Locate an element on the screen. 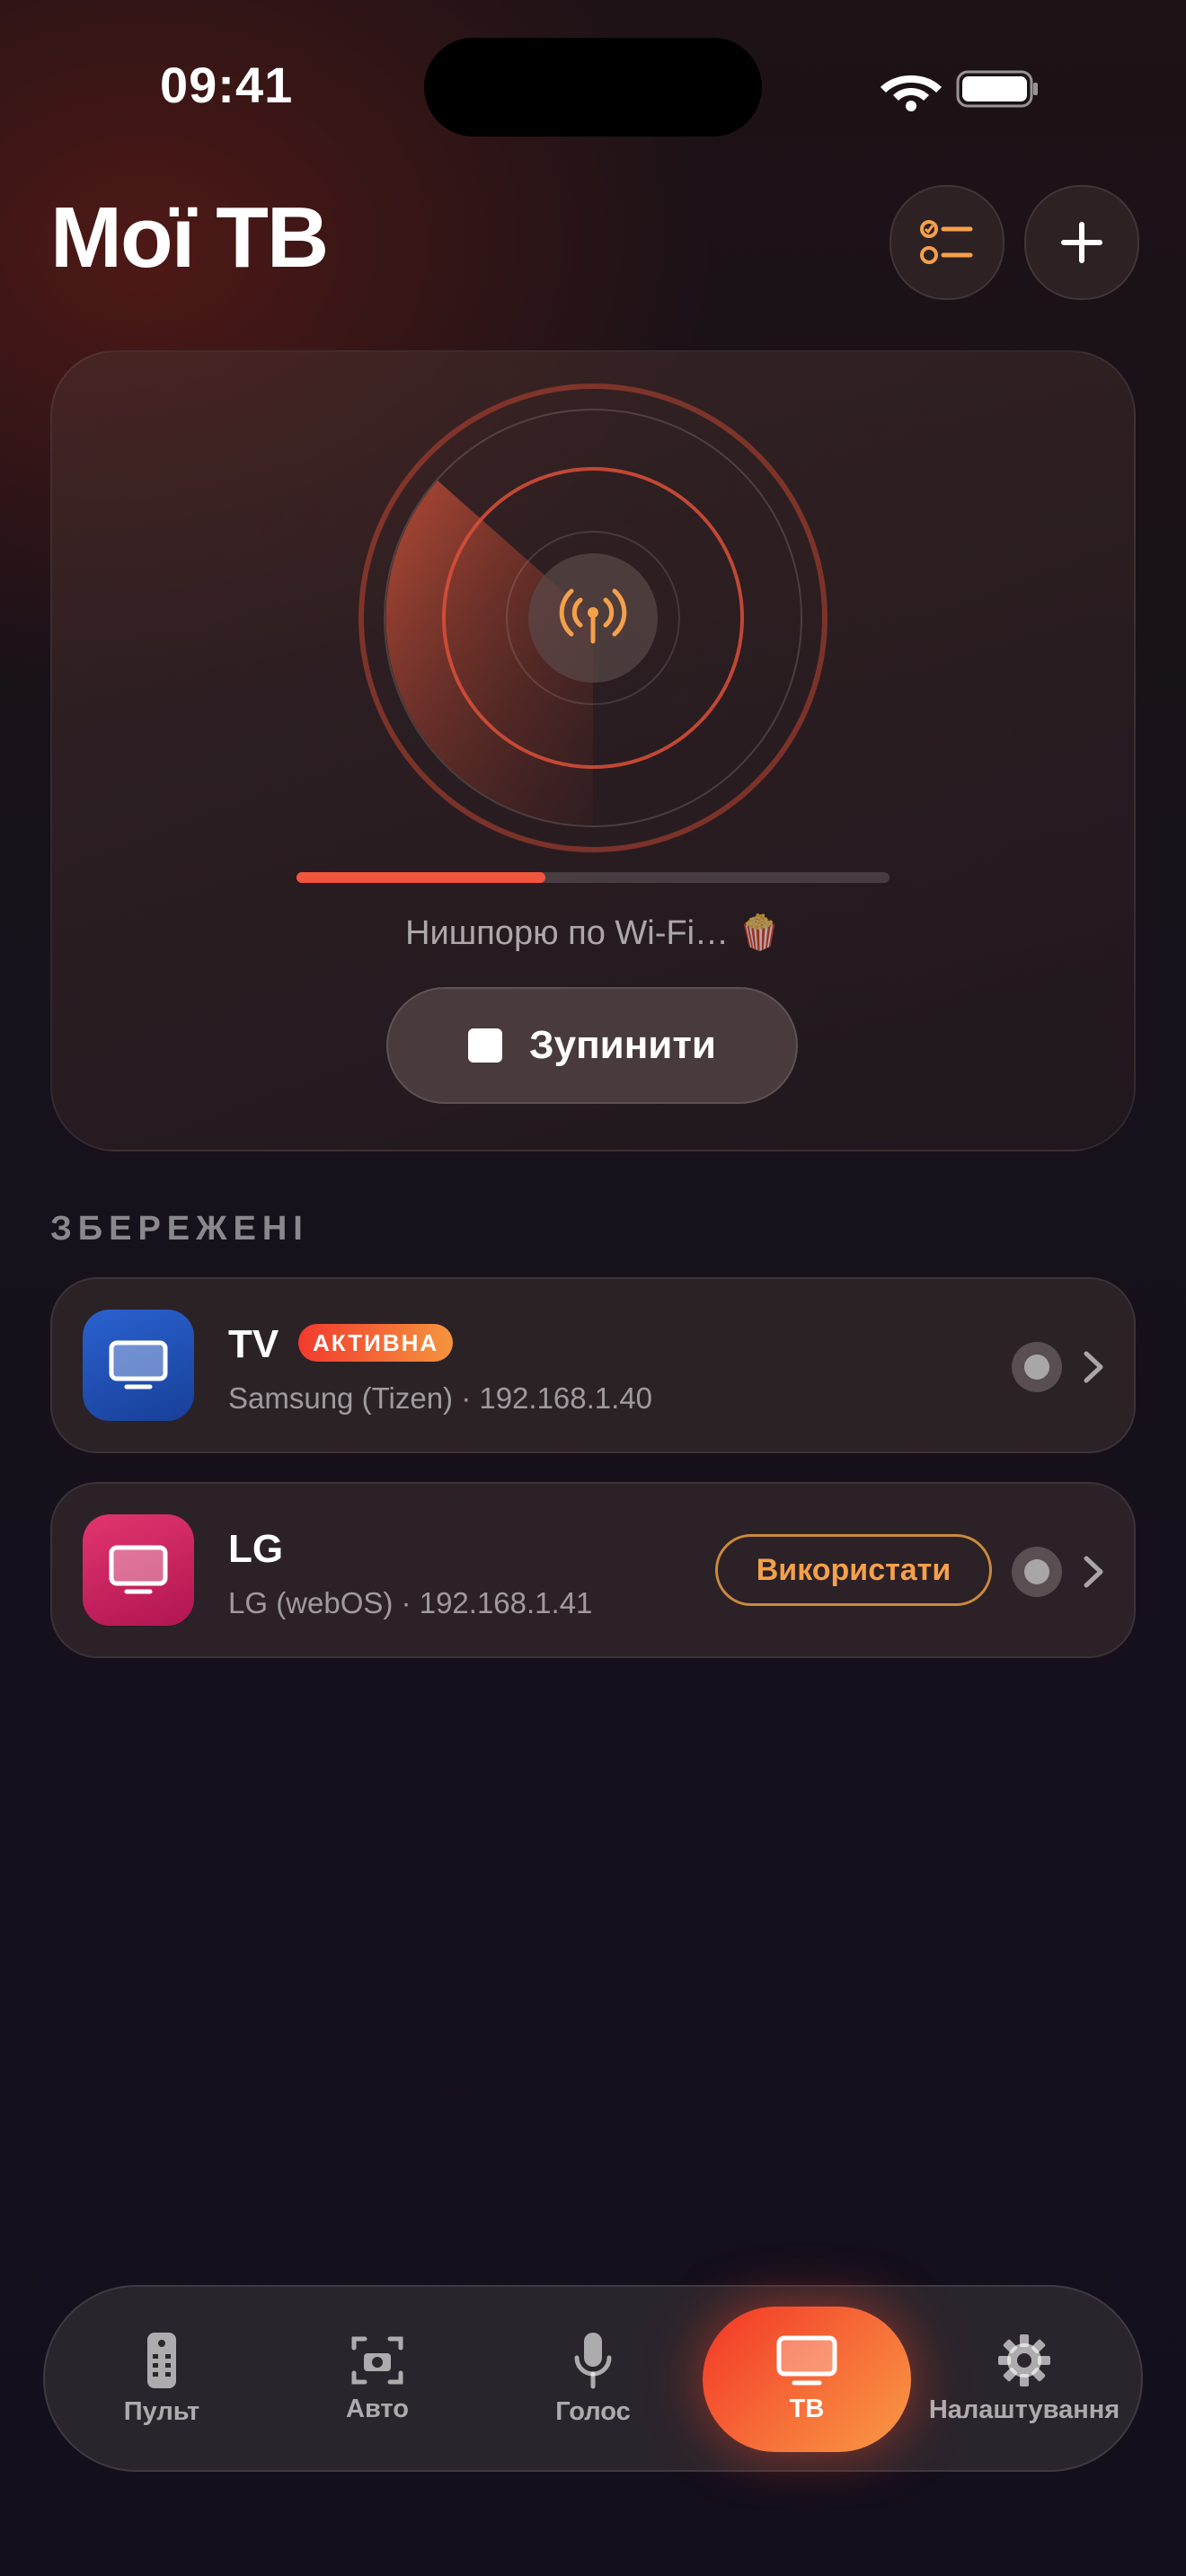  radar-animation is located at coordinates (593, 618).